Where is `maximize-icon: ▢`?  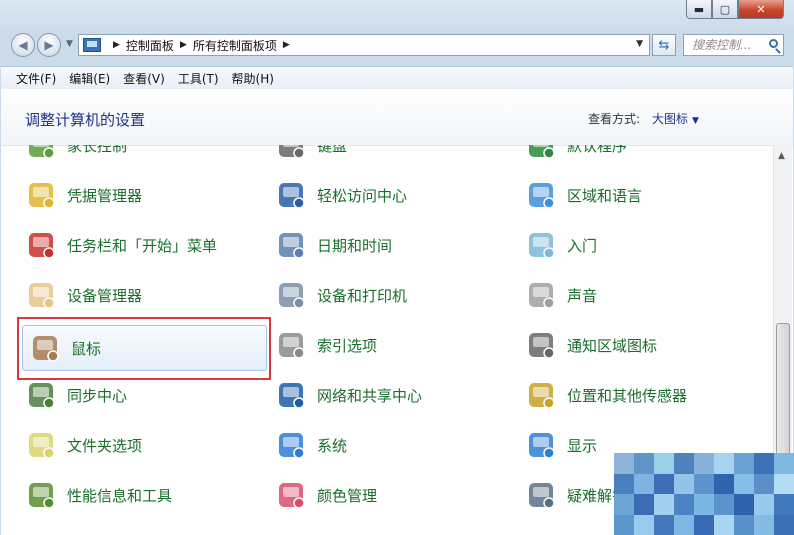 maximize-icon: ▢ is located at coordinates (725, 9).